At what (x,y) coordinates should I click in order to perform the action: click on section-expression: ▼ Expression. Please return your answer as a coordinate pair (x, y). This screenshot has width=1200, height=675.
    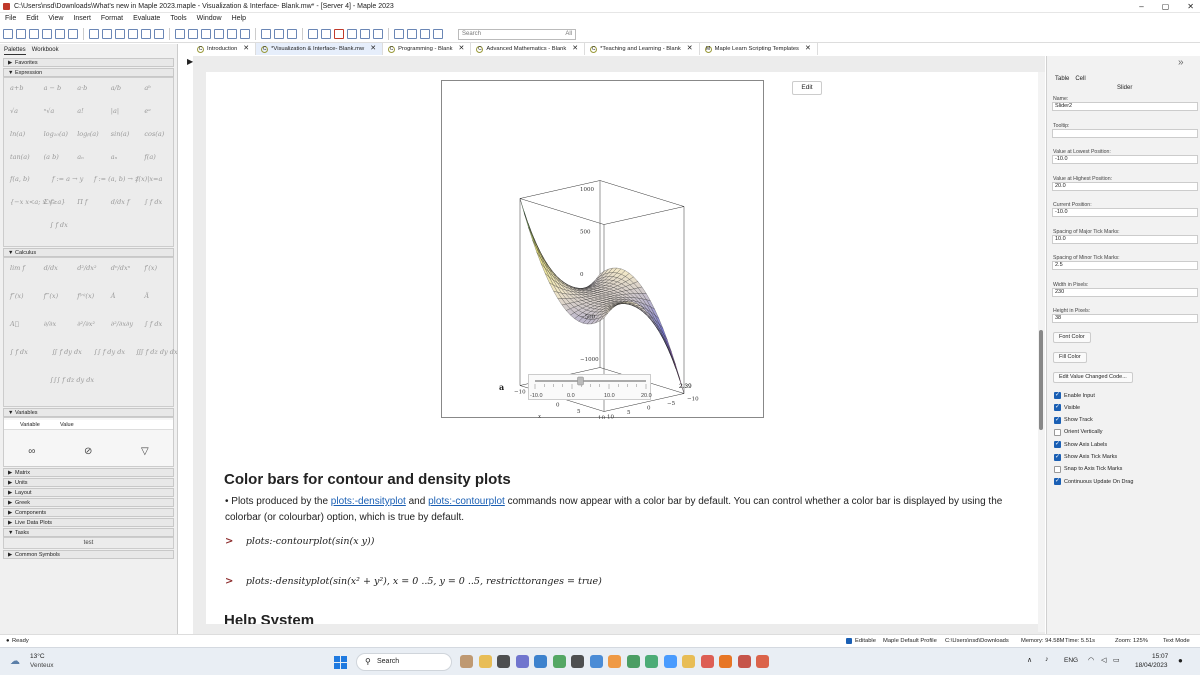
    Looking at the image, I should click on (88, 72).